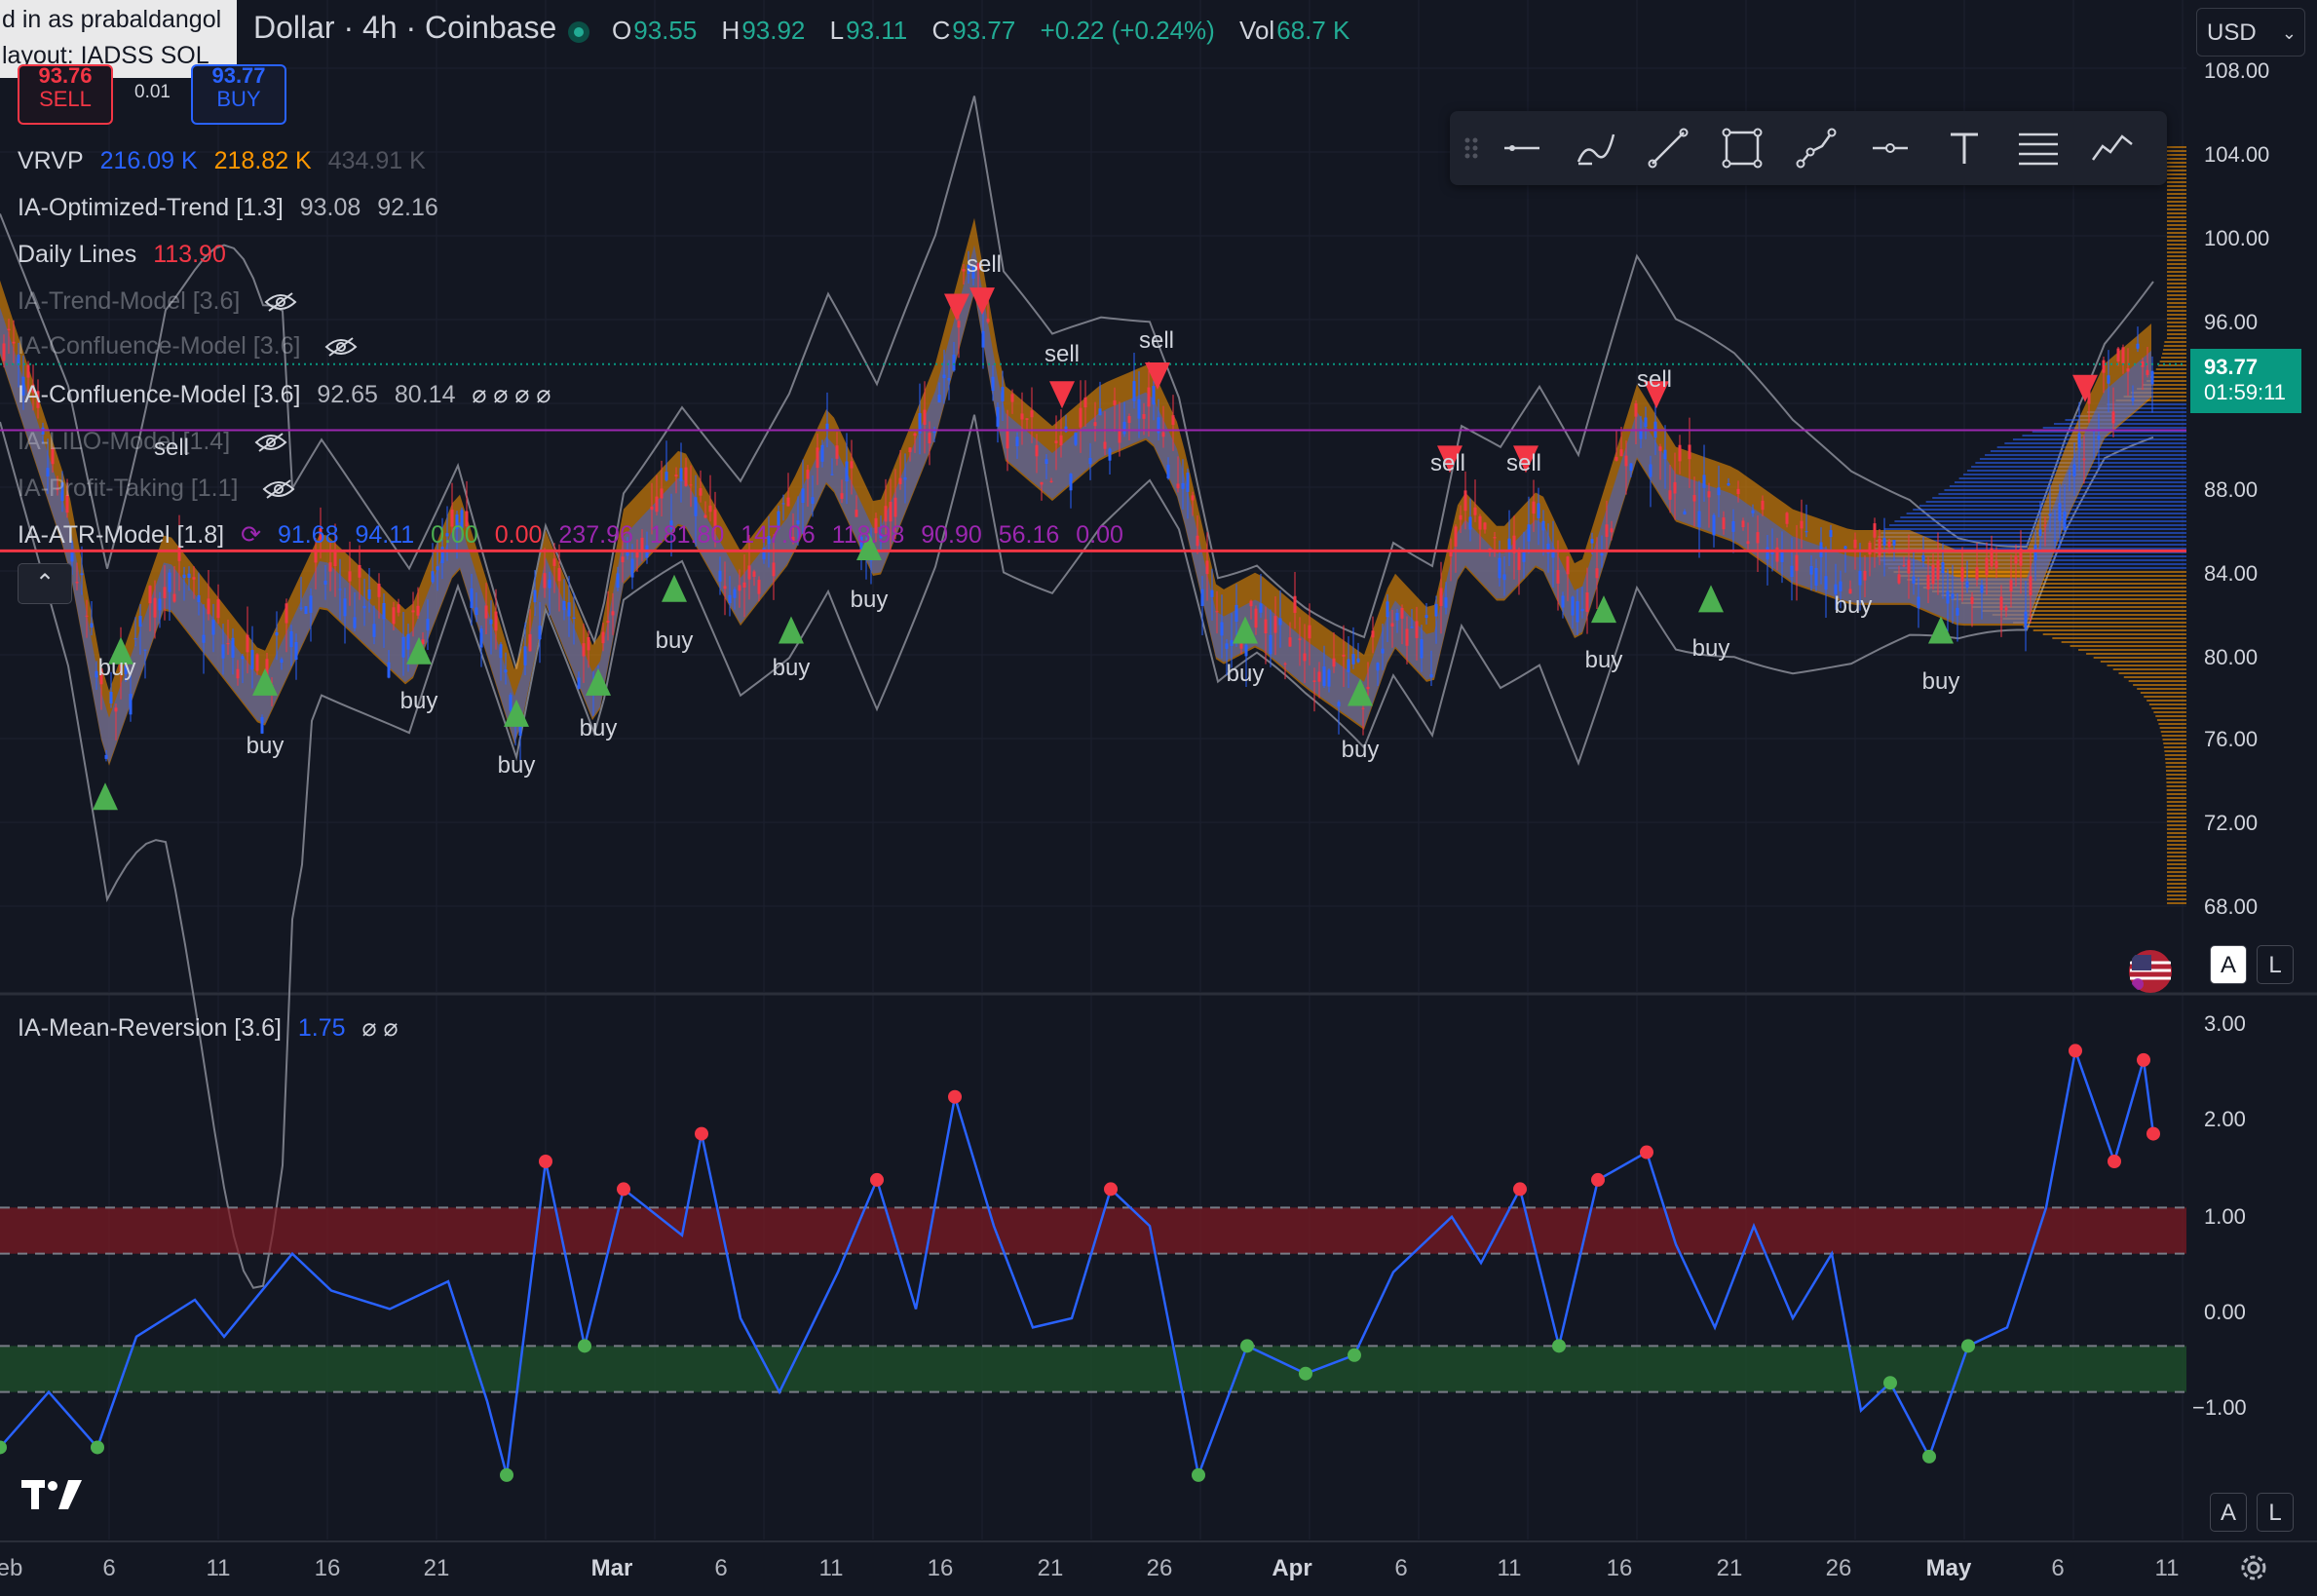 This screenshot has height=1596, width=2317. I want to click on legend-optimized-trend: IA-Optimized-Trend [1.3] 93.08 92.16, so click(233, 207).